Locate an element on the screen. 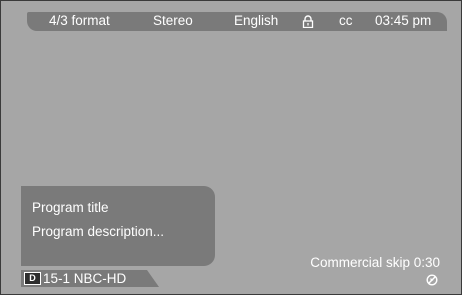 The height and width of the screenshot is (297, 464). lock-icon is located at coordinates (308, 21).